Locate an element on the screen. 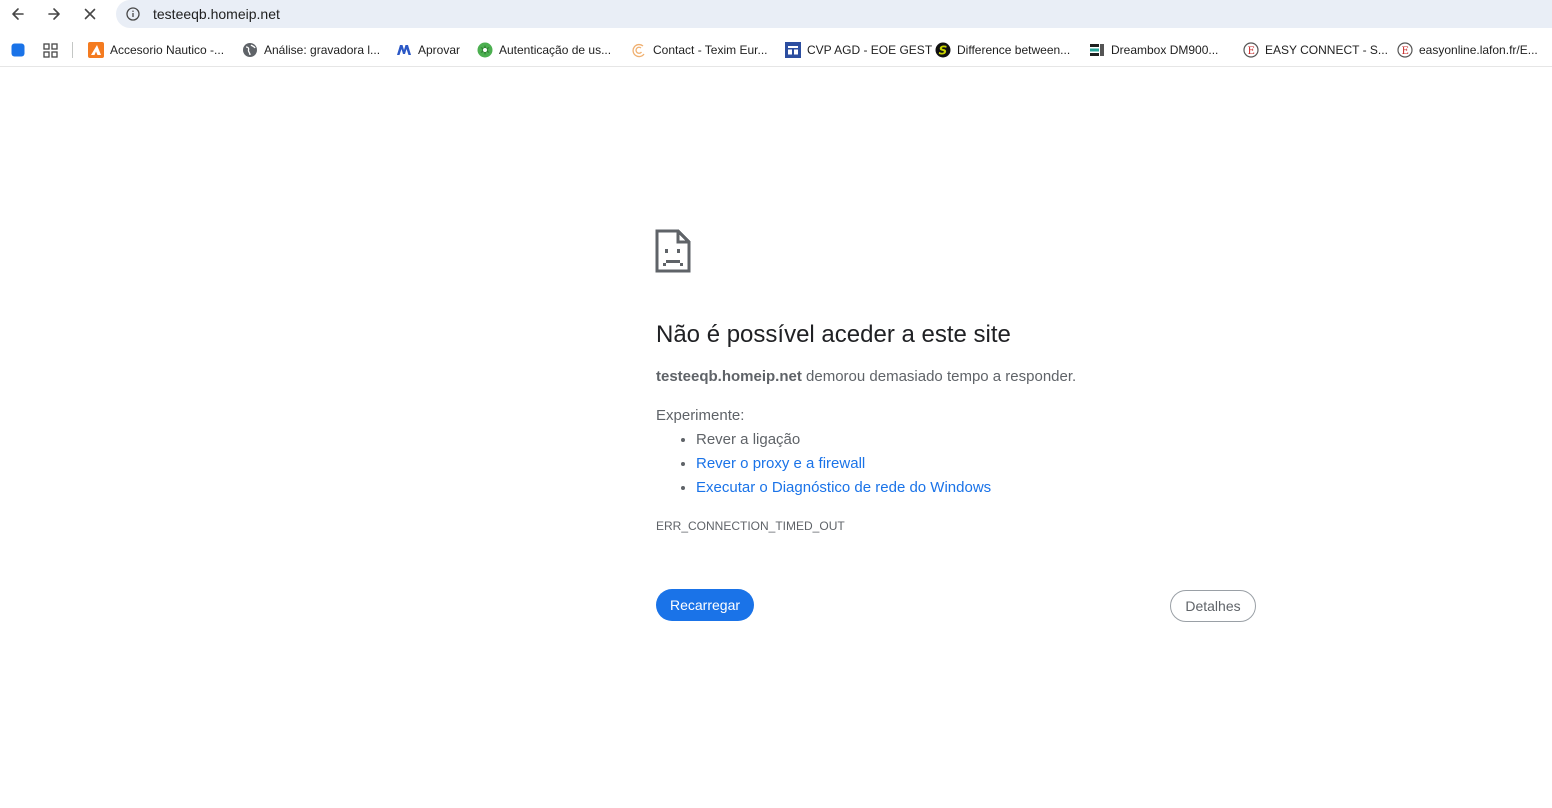 This screenshot has height=808, width=1552. suggestion-proxy-firewall: Rever o proxy e a firewall is located at coordinates (843, 464).